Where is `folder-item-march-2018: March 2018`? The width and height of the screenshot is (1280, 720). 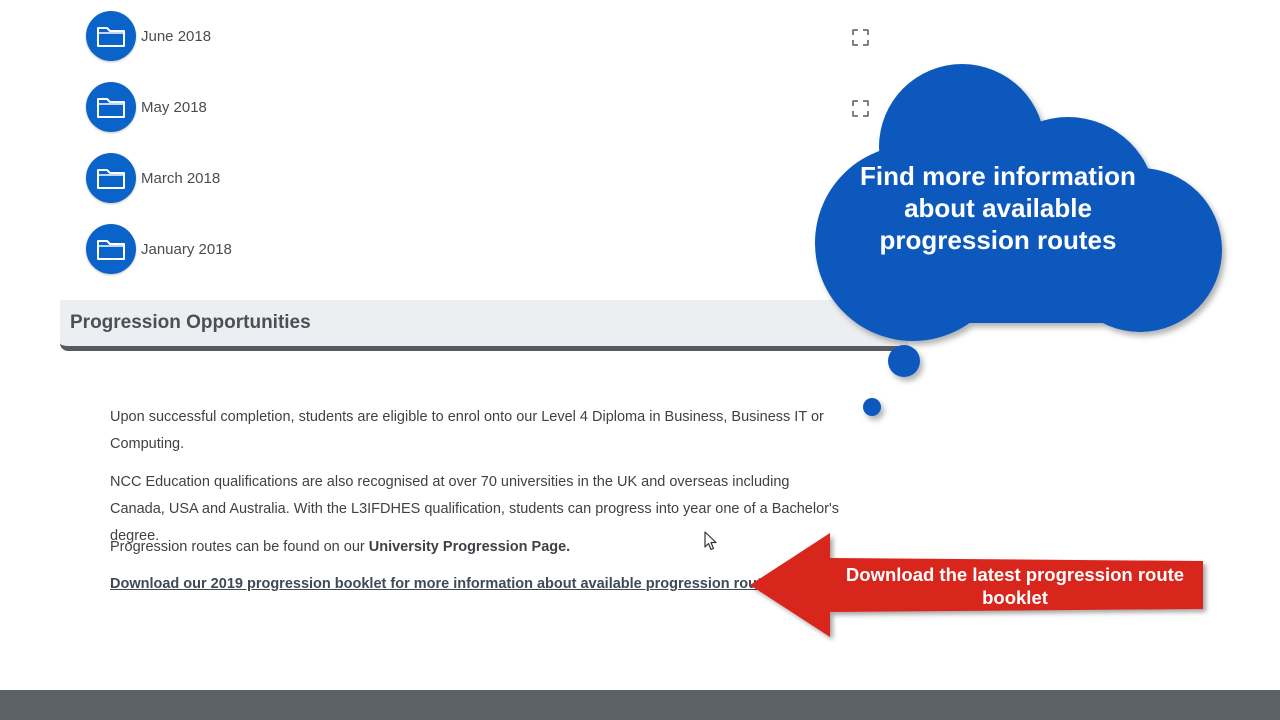
folder-item-march-2018: March 2018 is located at coordinates (153, 178).